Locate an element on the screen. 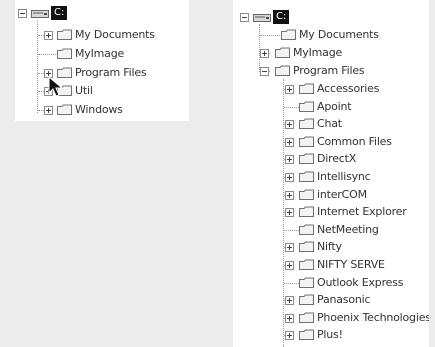  tree-item-label: Util is located at coordinates (84, 90).